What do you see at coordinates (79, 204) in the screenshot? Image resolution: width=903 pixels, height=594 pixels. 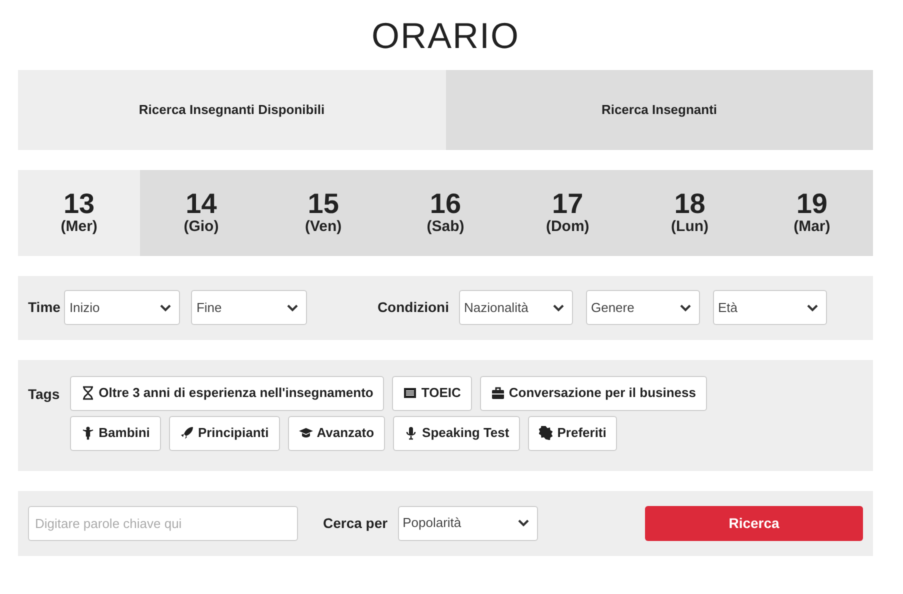 I see `day-number: 13` at bounding box center [79, 204].